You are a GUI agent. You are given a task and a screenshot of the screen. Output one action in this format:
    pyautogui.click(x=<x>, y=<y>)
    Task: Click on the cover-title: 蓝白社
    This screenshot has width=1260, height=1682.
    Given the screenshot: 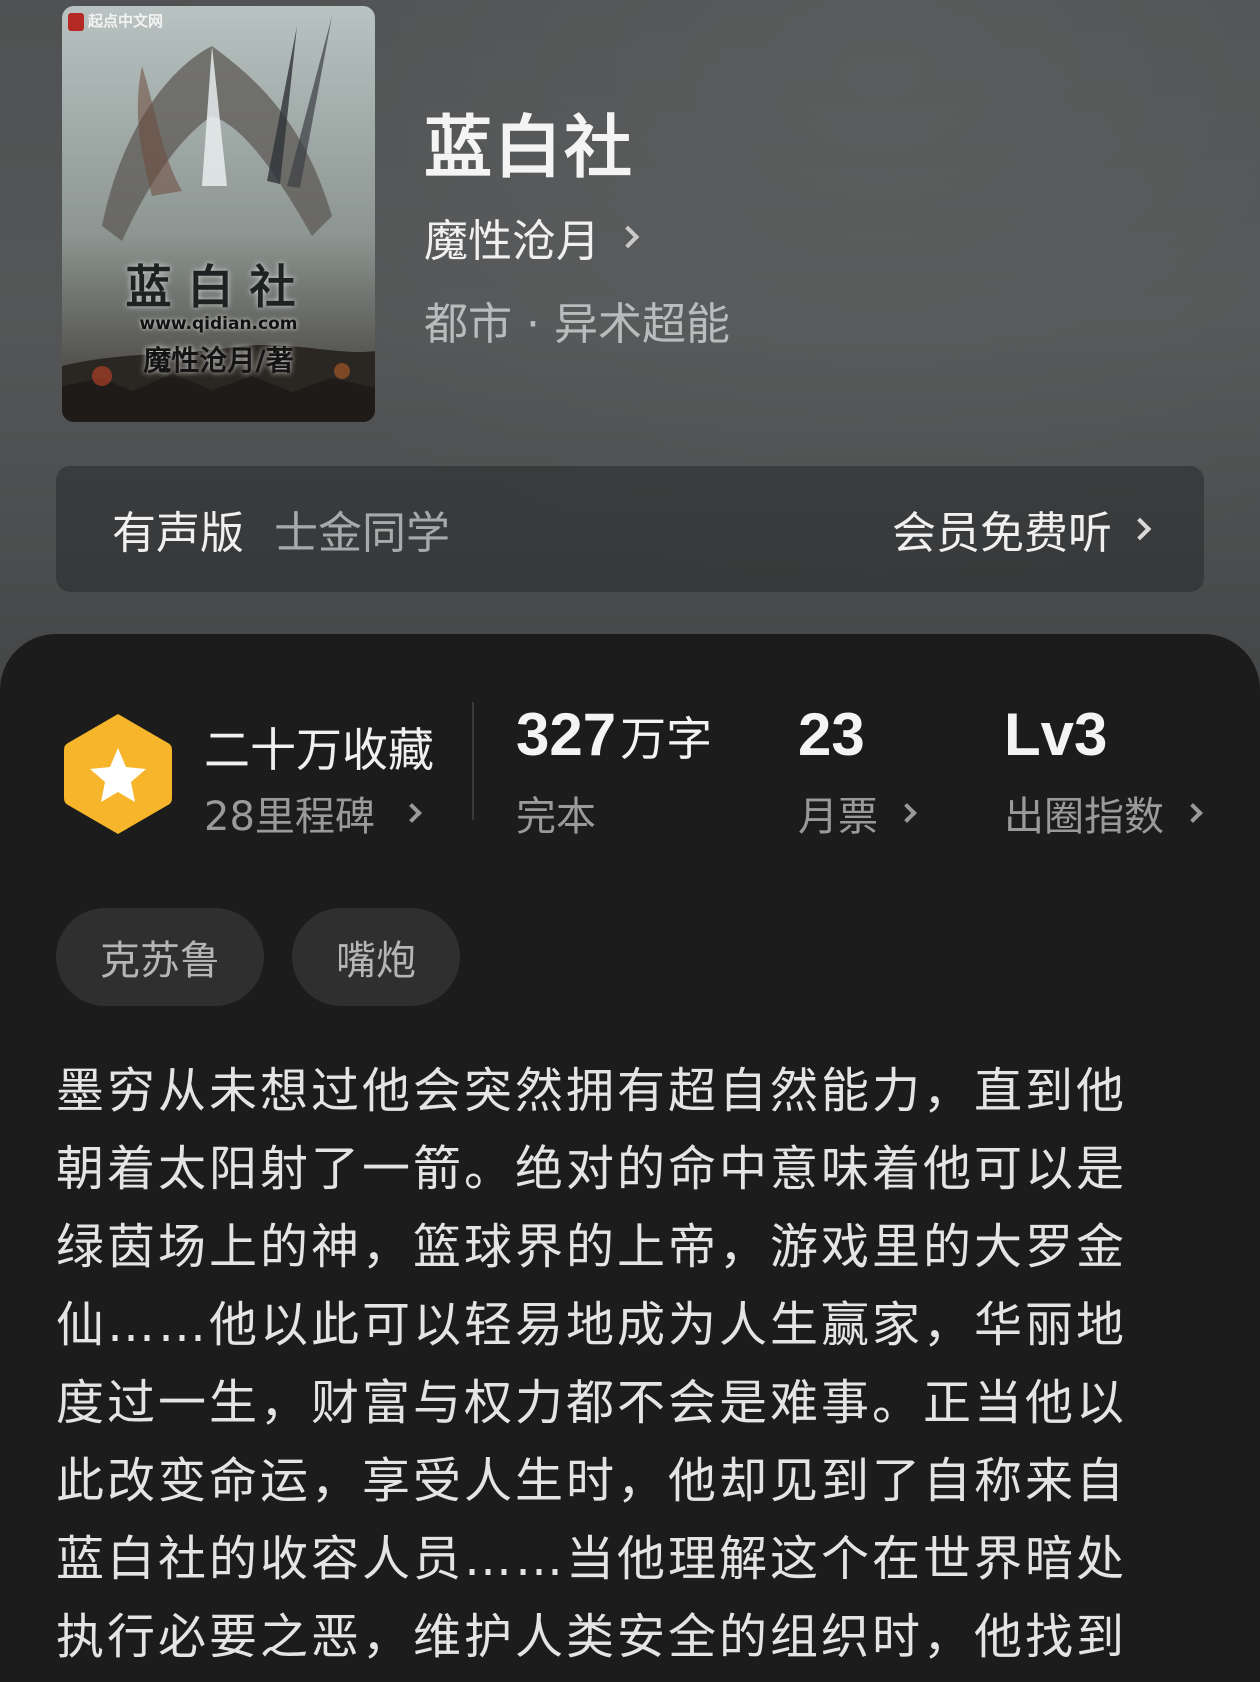 What is the action you would take?
    pyautogui.click(x=218, y=287)
    